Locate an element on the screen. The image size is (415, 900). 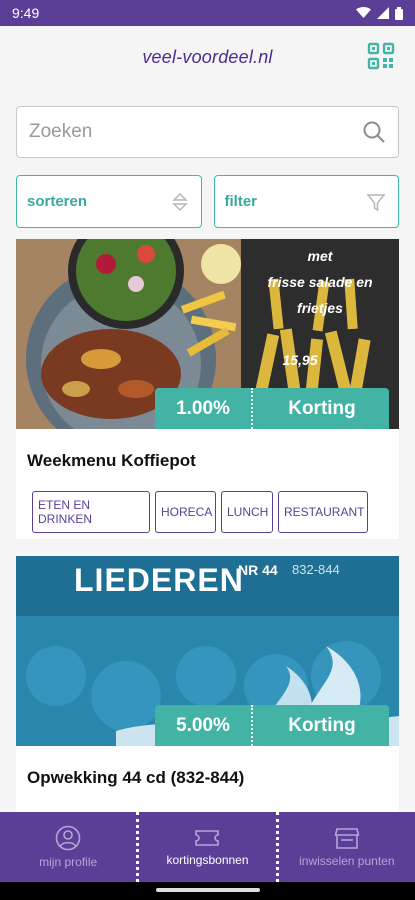
home-handle is located at coordinates (208, 890).